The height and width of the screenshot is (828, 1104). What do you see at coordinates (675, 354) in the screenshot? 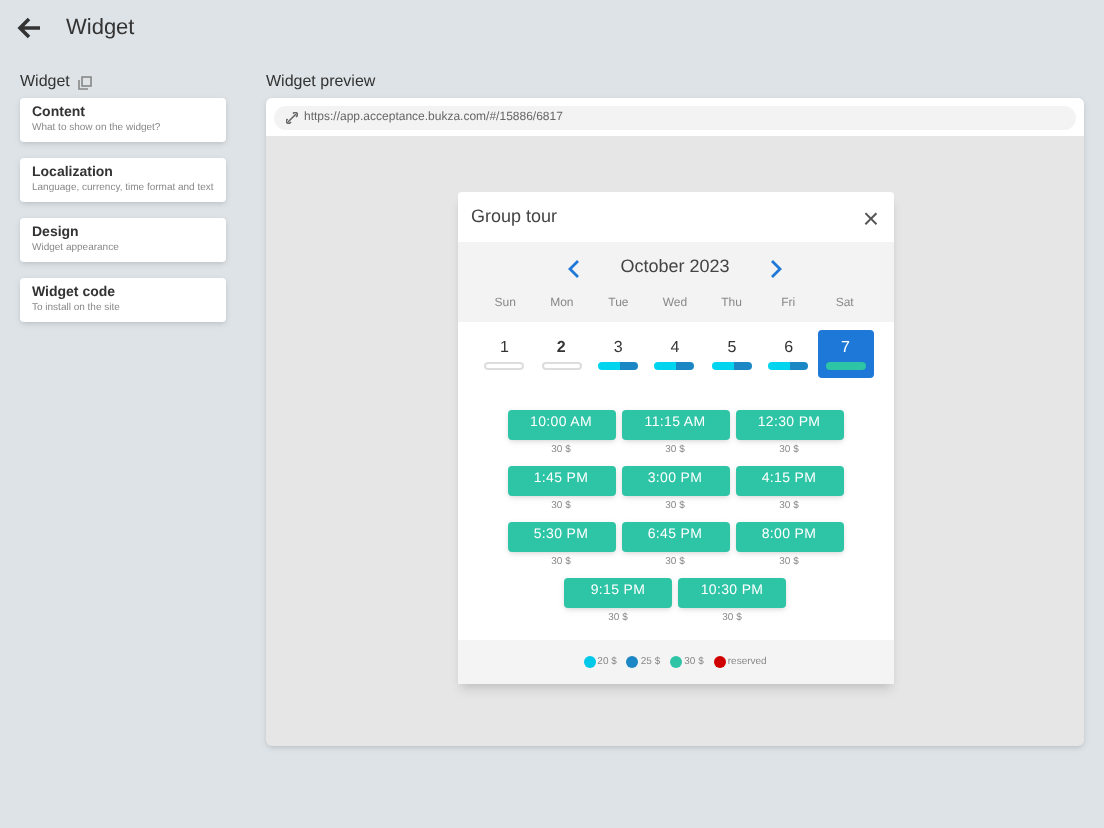
I see `day-cell: 4` at bounding box center [675, 354].